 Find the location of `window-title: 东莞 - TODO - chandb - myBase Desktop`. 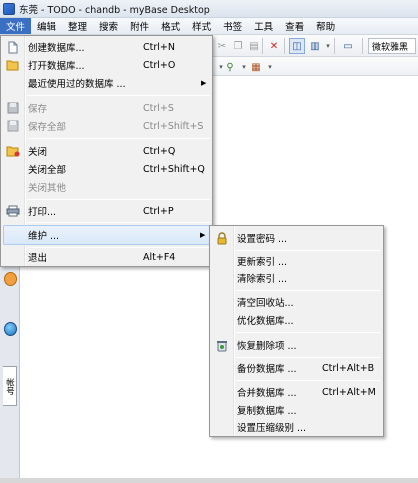

window-title: 东莞 - TODO - chandb - myBase Desktop is located at coordinates (114, 10).